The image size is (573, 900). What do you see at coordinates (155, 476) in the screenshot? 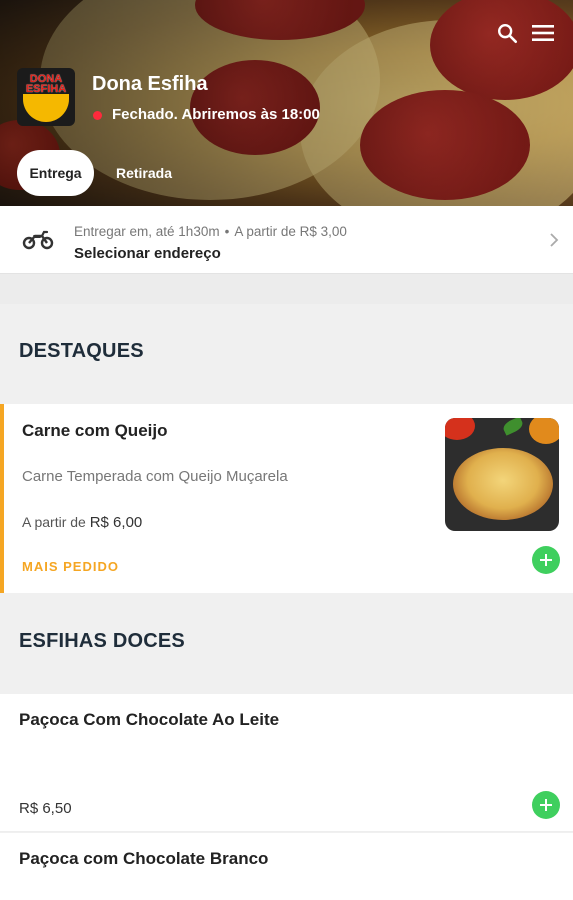
I see `product-description: Carne Temperada com Queijo Muçarela` at bounding box center [155, 476].